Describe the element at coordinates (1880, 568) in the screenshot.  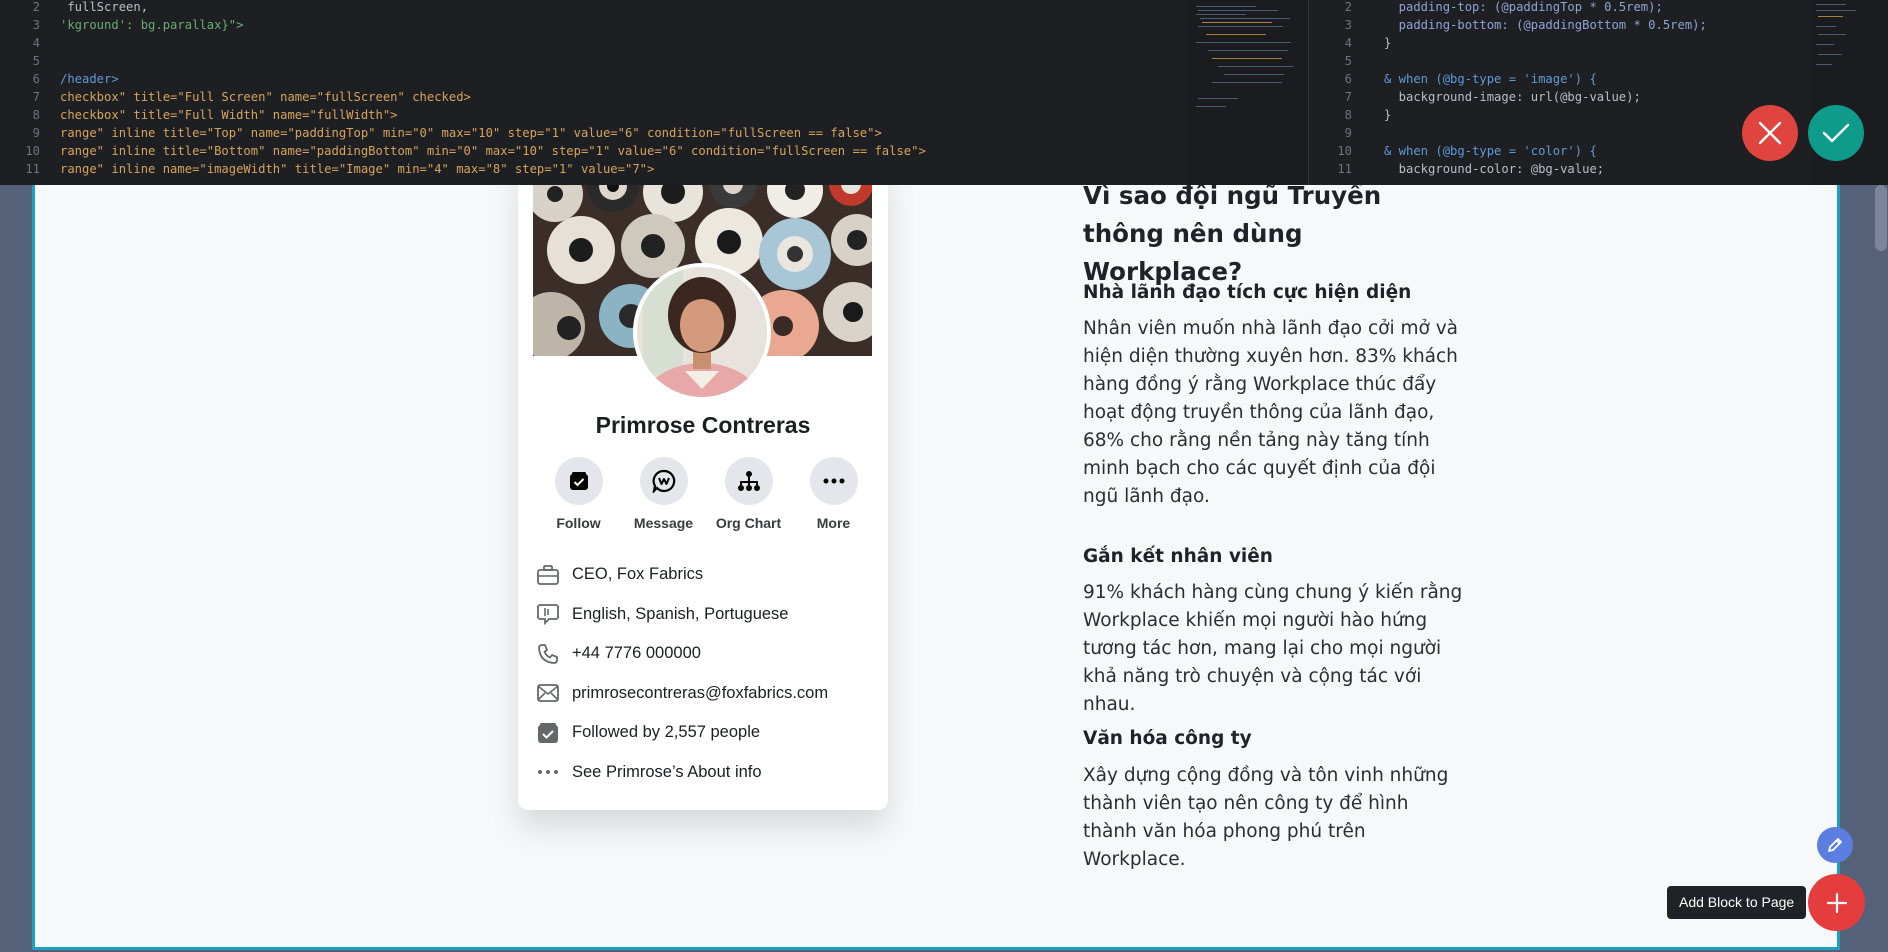
I see `scrollbar-track` at that location.